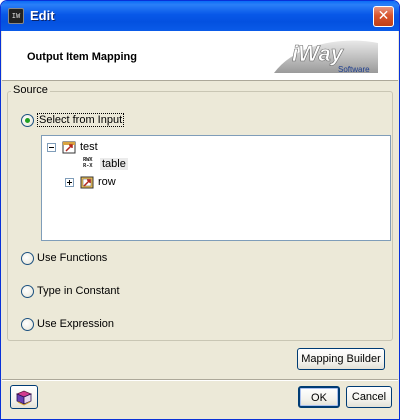  What do you see at coordinates (76, 324) in the screenshot?
I see `radio-label: Use Expression` at bounding box center [76, 324].